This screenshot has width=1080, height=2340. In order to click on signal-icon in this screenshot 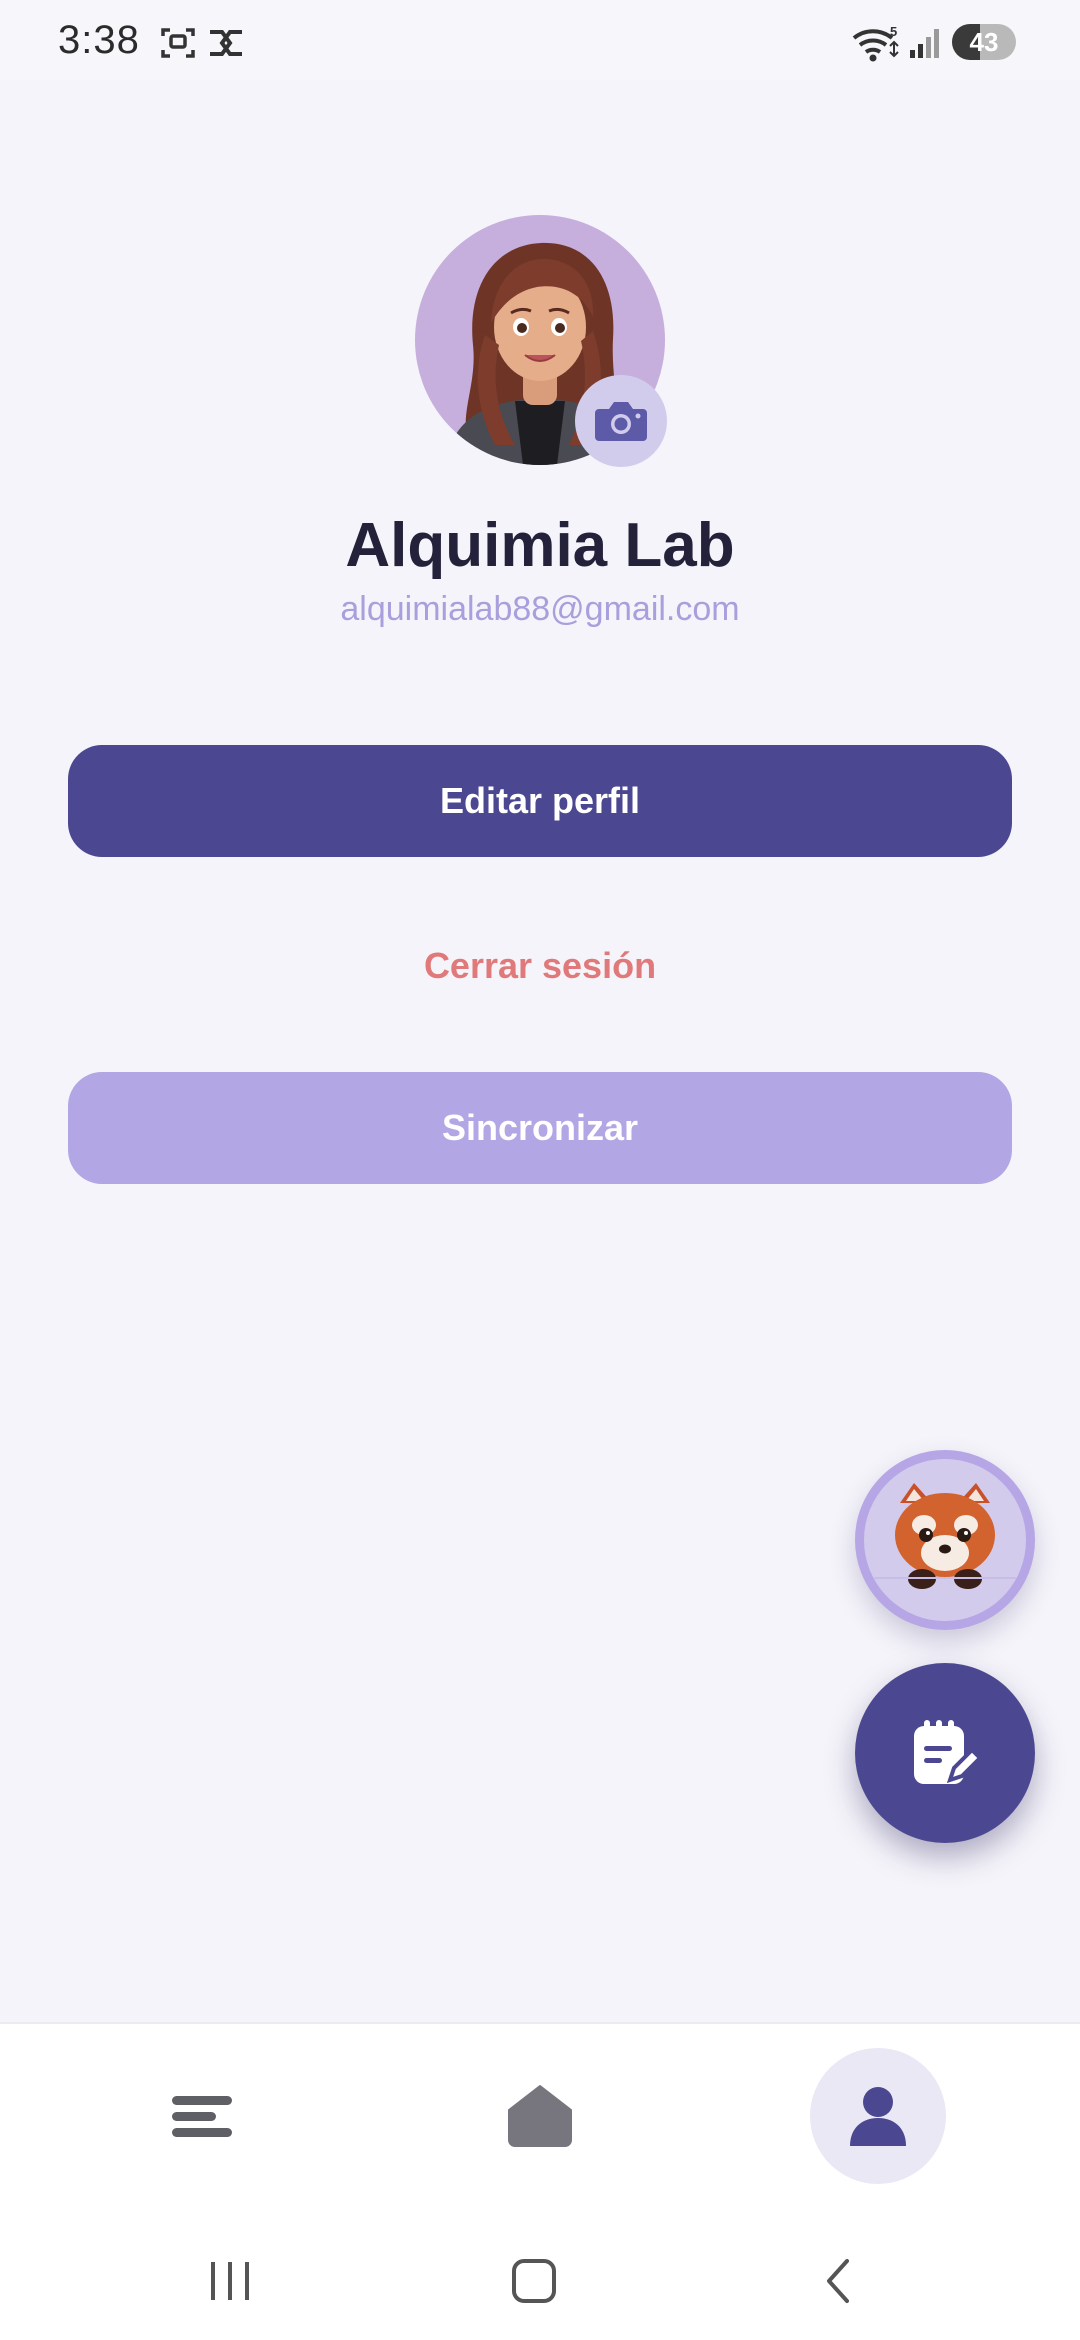, I will do `click(924, 43)`.